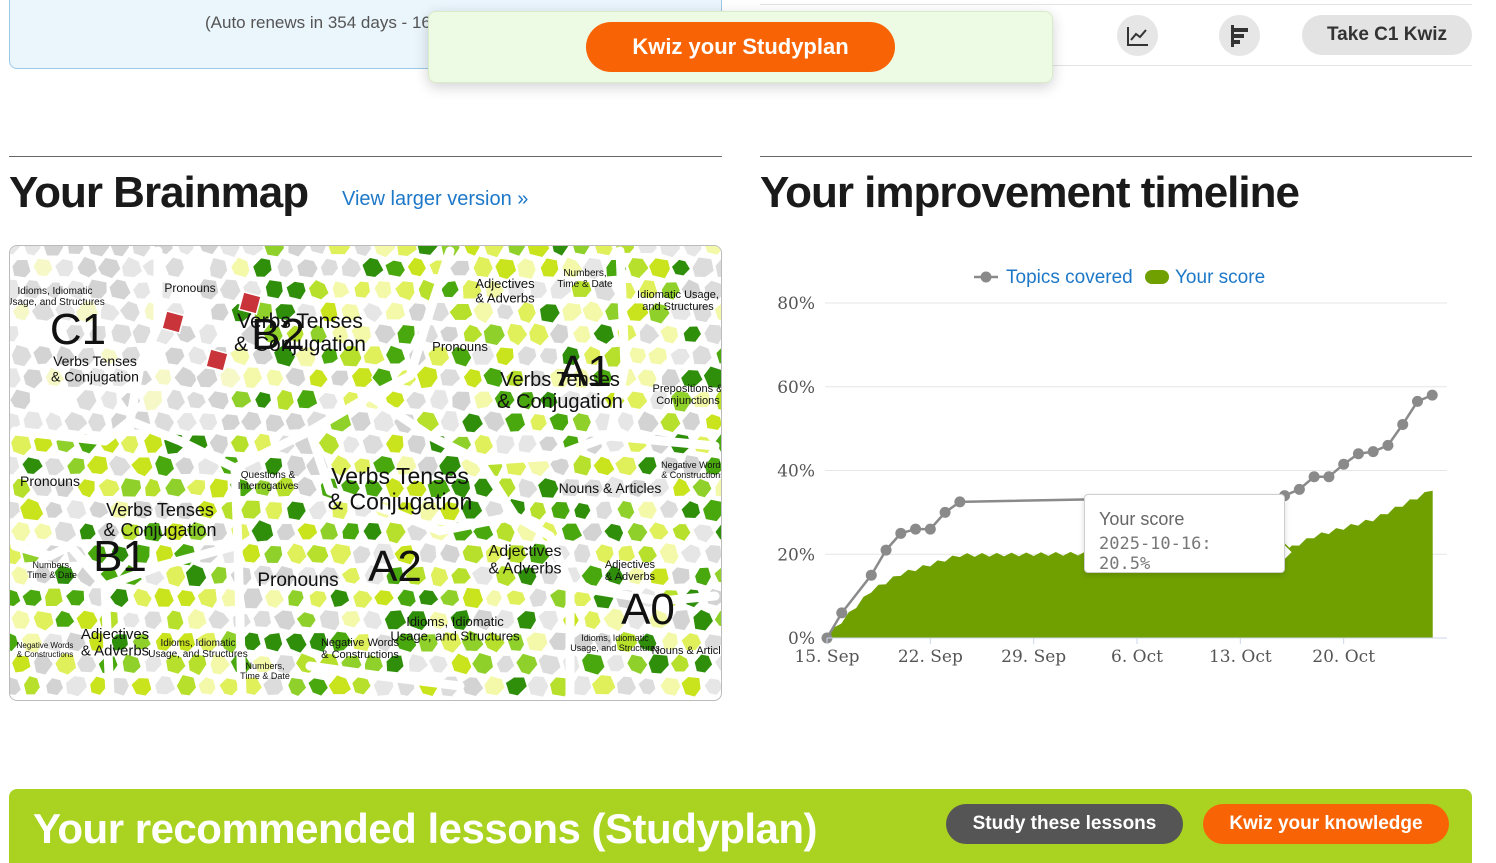 The width and height of the screenshot is (1496, 863). Describe the element at coordinates (1387, 35) in the screenshot. I see `take-kwiz-button: Take C1 Kwiz` at that location.